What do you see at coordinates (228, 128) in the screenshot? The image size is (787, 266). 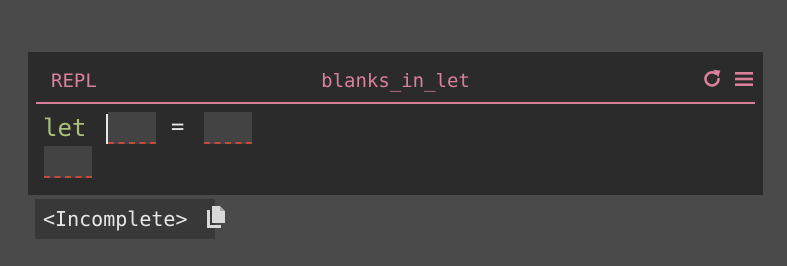 I see `definition-hole` at bounding box center [228, 128].